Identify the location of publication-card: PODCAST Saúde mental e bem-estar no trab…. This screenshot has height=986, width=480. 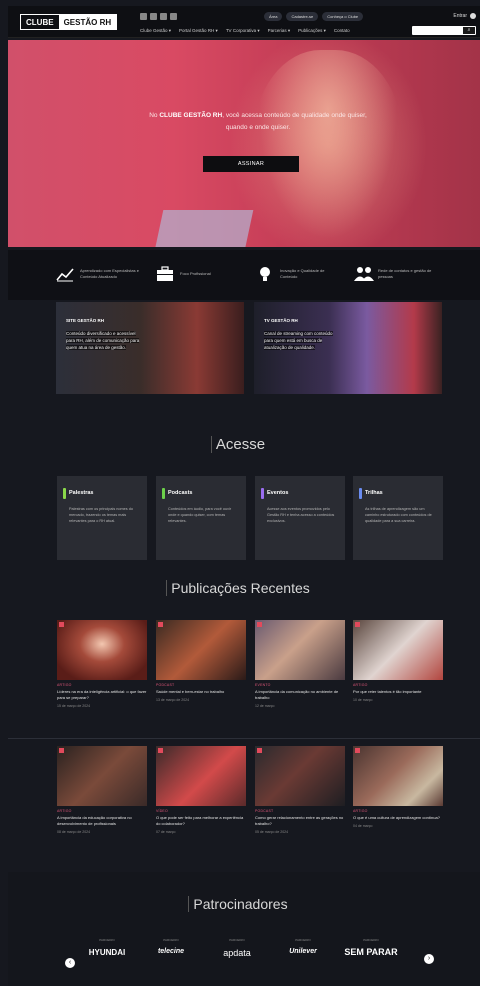
(201, 661).